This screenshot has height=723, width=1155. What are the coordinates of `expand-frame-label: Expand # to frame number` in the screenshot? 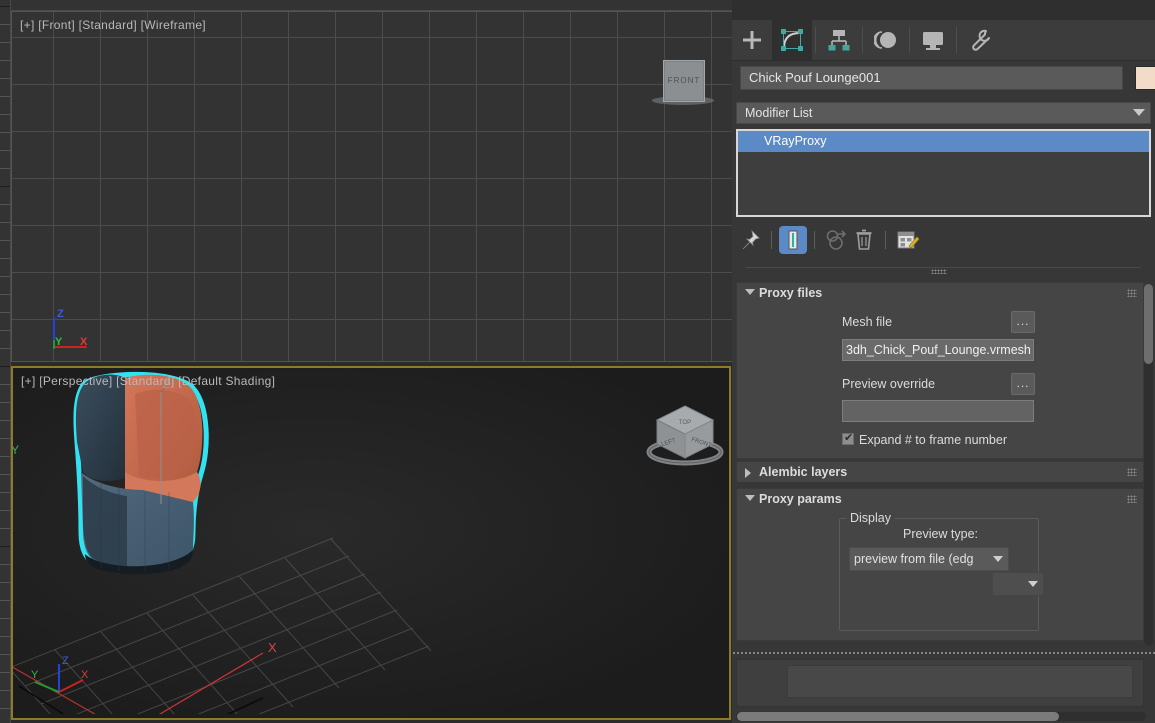 It's located at (933, 440).